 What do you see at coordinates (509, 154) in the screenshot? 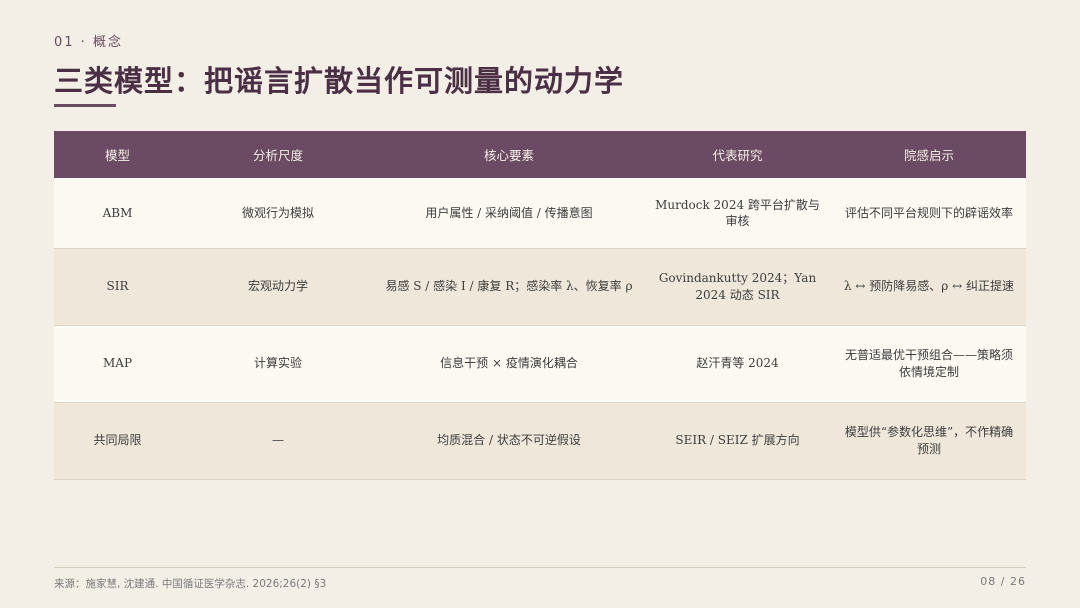
I see `header-elements: 核心要素` at bounding box center [509, 154].